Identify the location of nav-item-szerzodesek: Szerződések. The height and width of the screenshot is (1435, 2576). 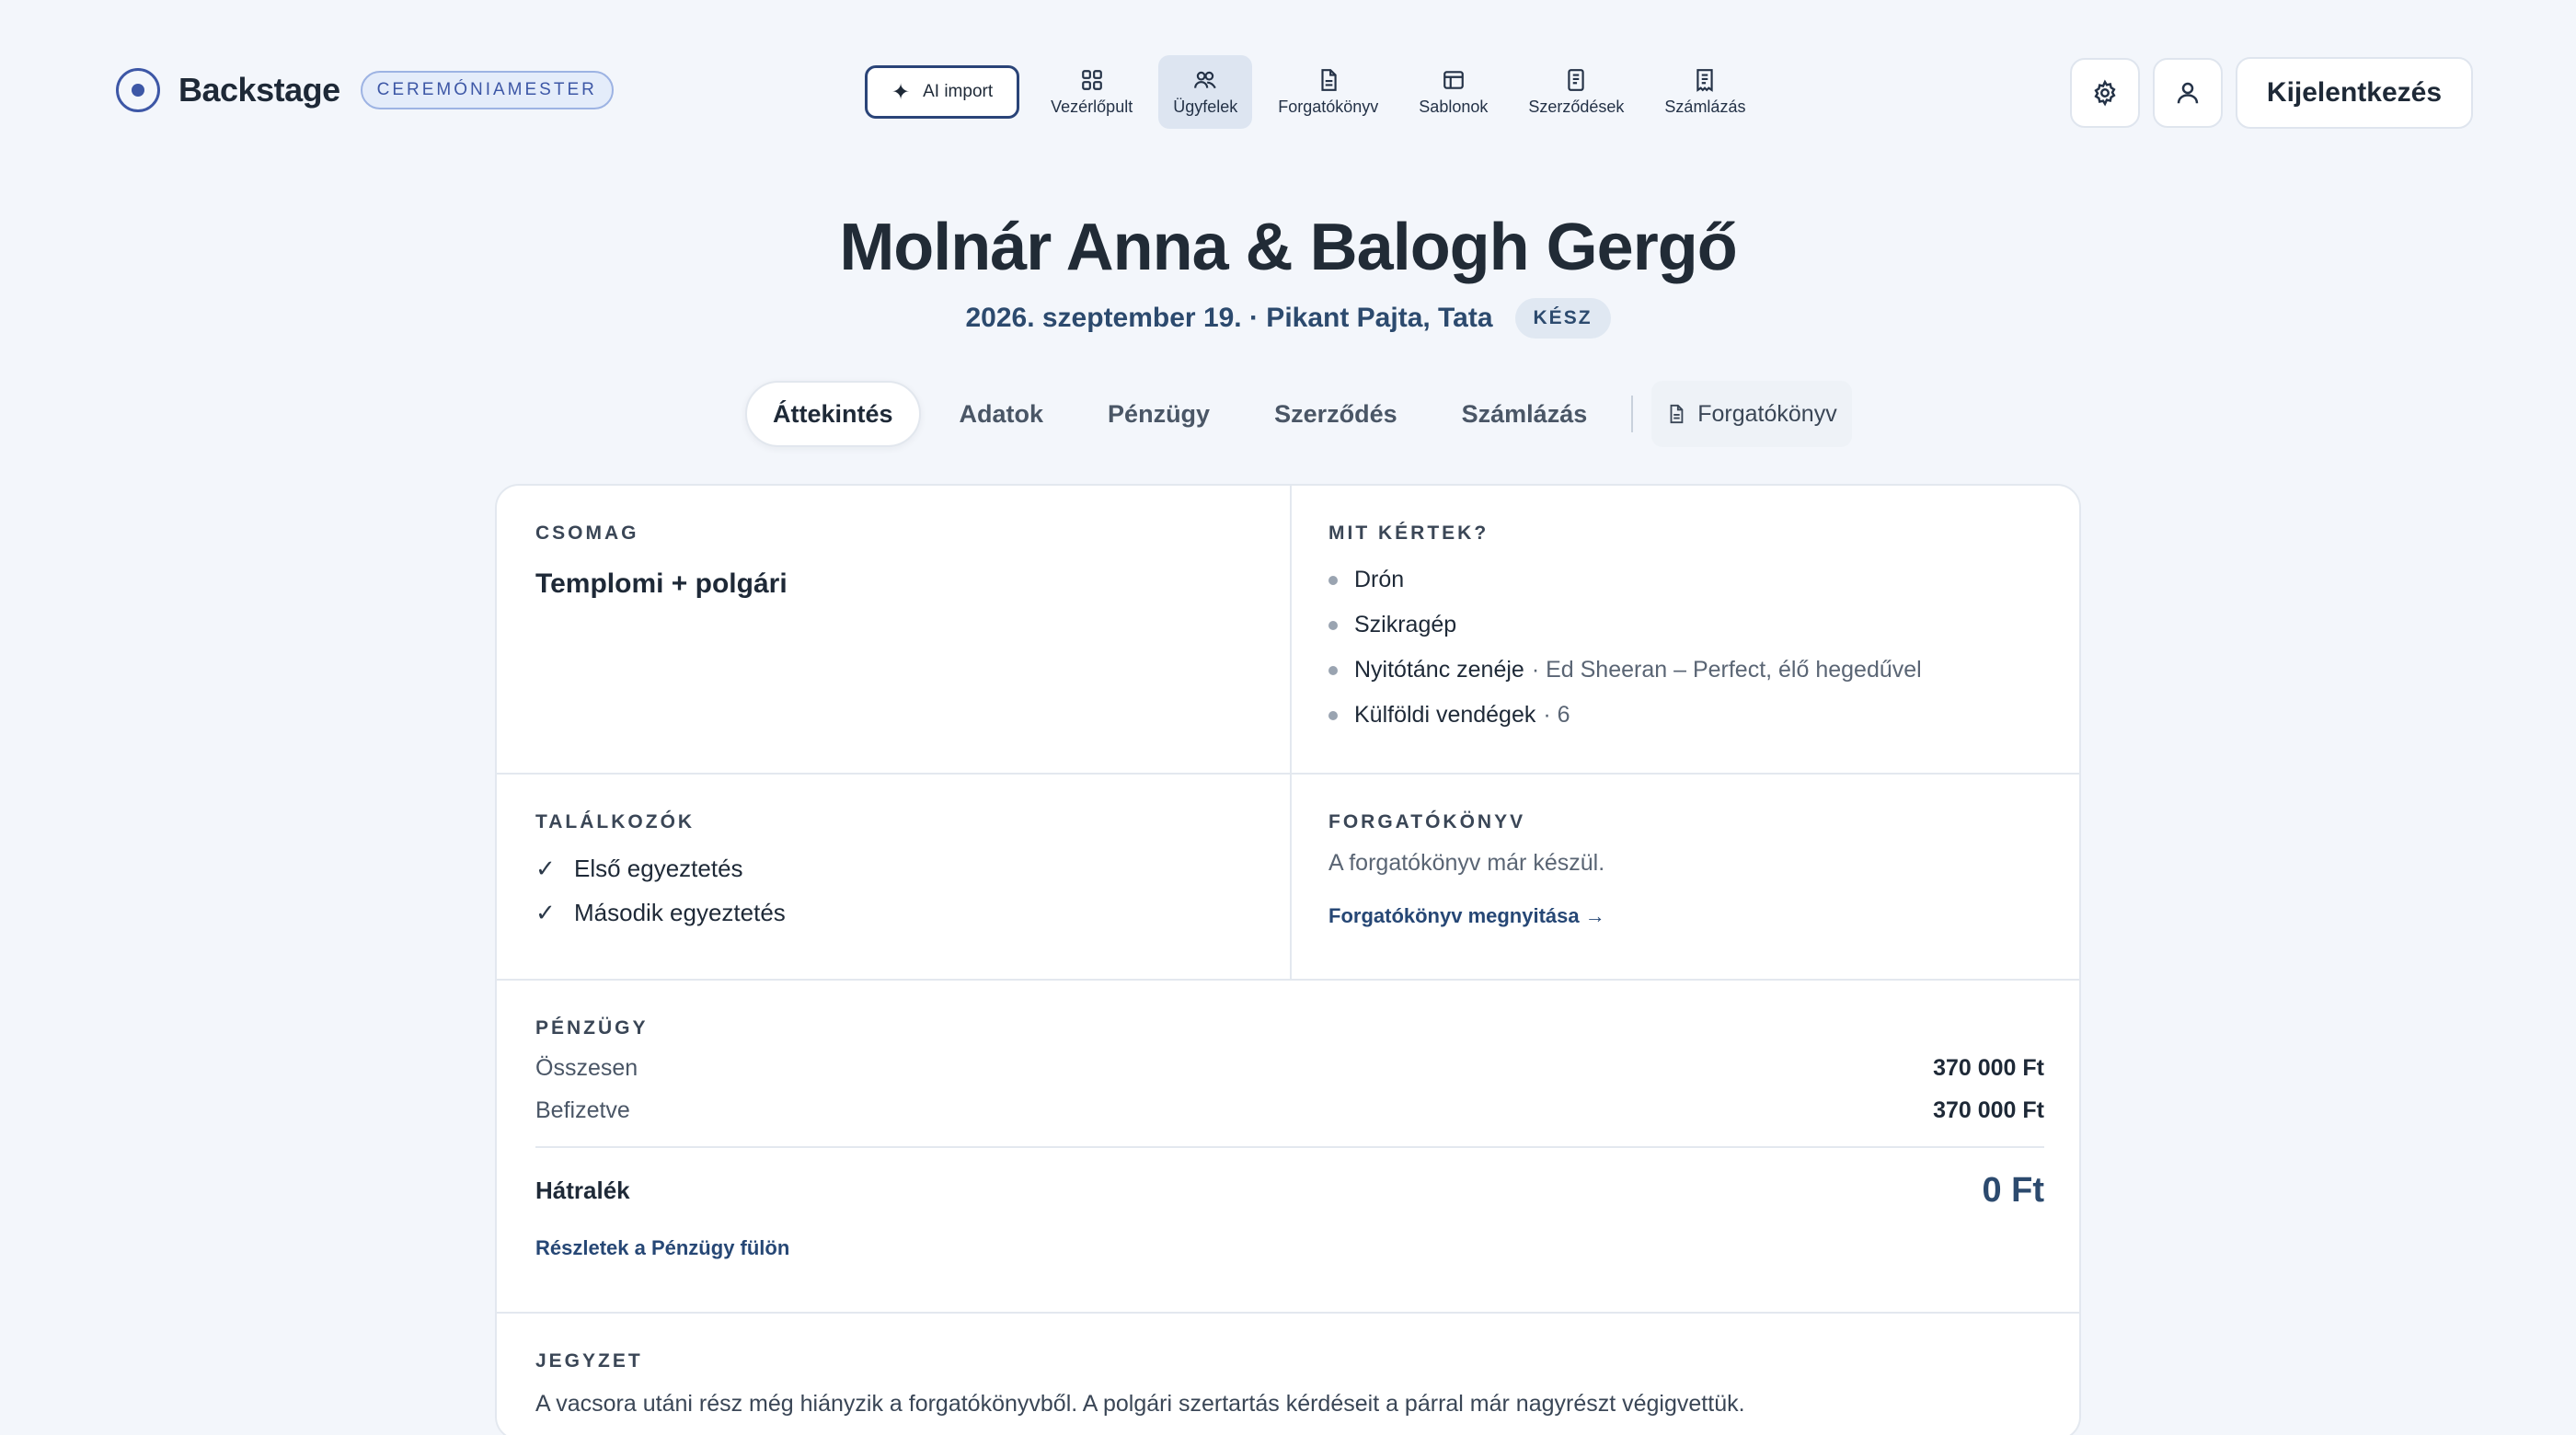
(1576, 92).